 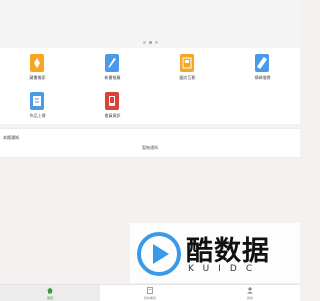 I want to click on feature-tile-upload: 作品上傳, so click(x=37, y=105).